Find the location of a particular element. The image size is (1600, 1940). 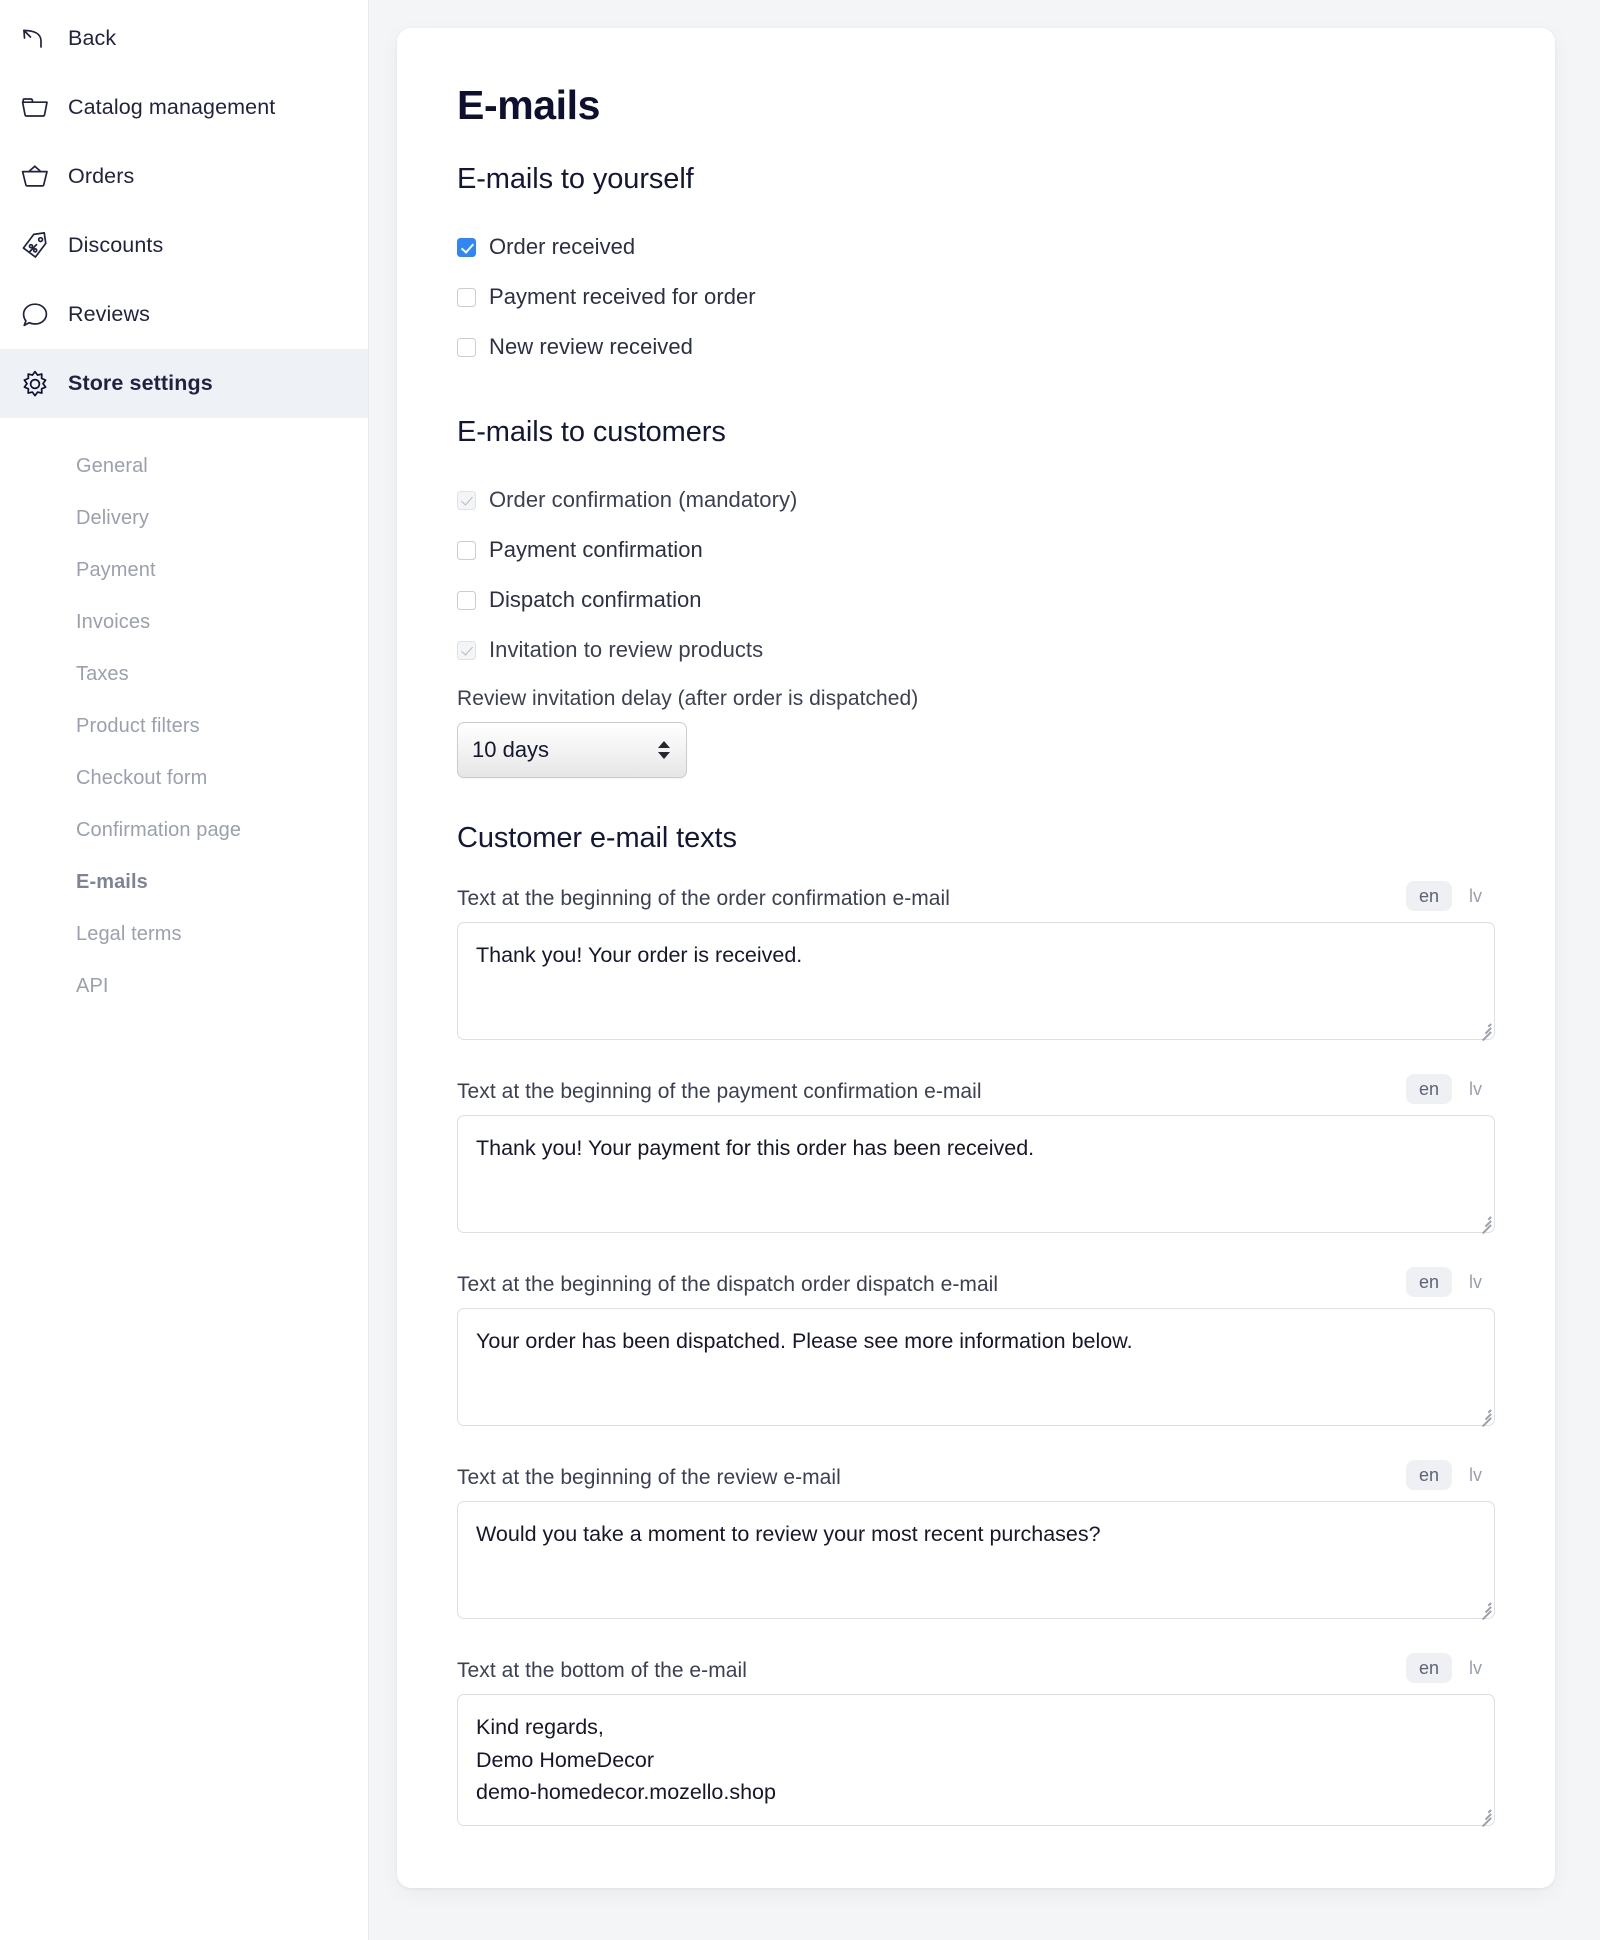

review-delay-select: 10 days is located at coordinates (572, 750).